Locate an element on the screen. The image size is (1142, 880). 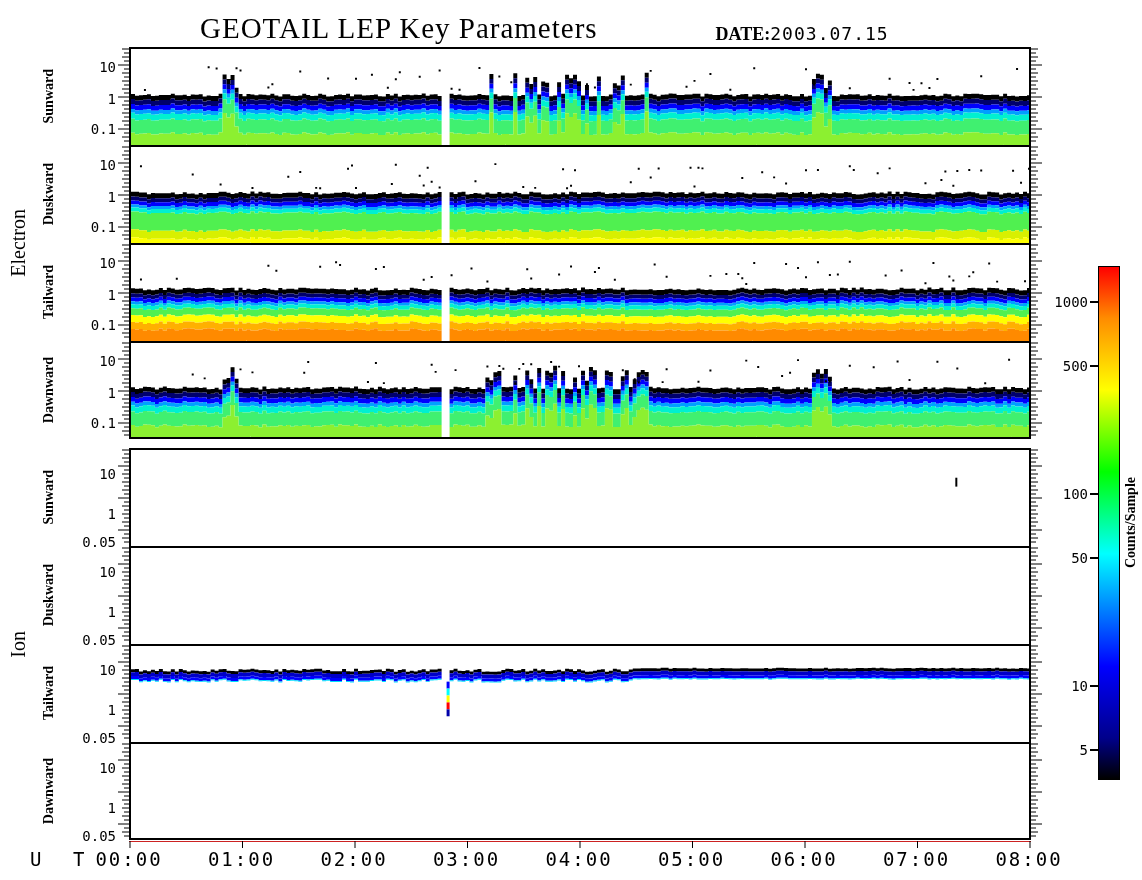
group-label: Ion is located at coordinates (18, 644).